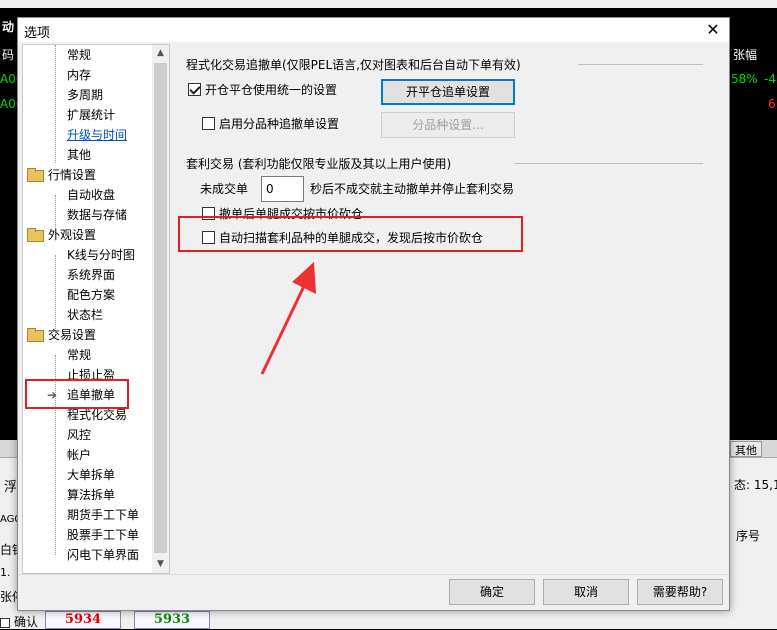 This screenshot has width=777, height=630. What do you see at coordinates (91, 475) in the screenshot?
I see `tree-item-big-order-split: 大单拆单` at bounding box center [91, 475].